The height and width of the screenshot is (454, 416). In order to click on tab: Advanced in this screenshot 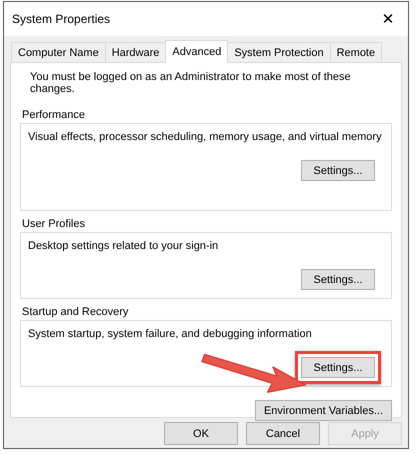, I will do `click(196, 51)`.